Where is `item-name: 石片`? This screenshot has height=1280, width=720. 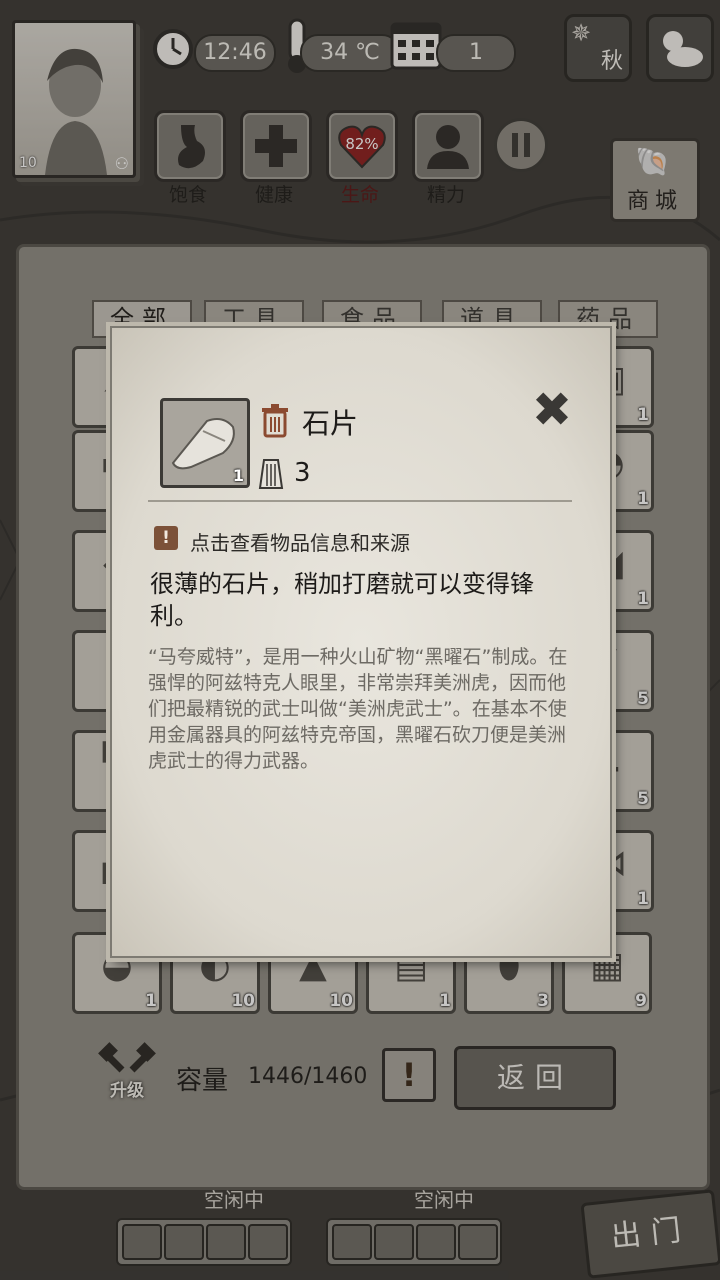
item-name: 石片 is located at coordinates (330, 423).